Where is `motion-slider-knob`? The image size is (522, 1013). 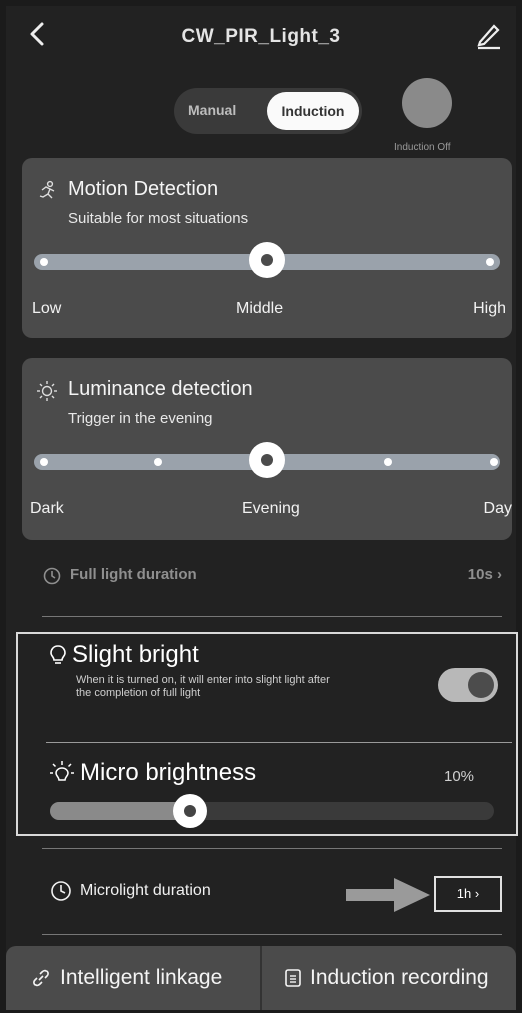
motion-slider-knob is located at coordinates (267, 260).